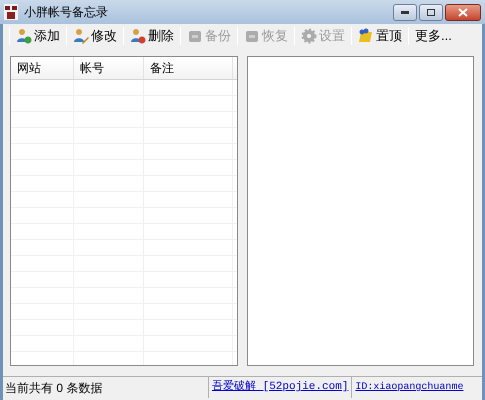 This screenshot has width=485, height=400. Describe the element at coordinates (24, 36) in the screenshot. I see `user-add-icon` at that location.